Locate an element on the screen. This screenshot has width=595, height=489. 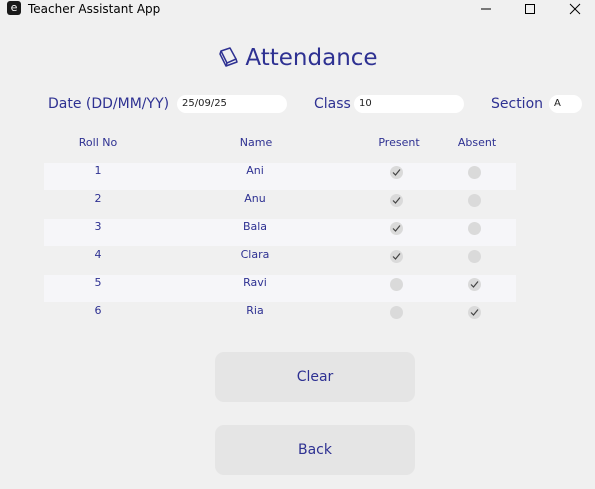
absent-header: Absent is located at coordinates (477, 142).